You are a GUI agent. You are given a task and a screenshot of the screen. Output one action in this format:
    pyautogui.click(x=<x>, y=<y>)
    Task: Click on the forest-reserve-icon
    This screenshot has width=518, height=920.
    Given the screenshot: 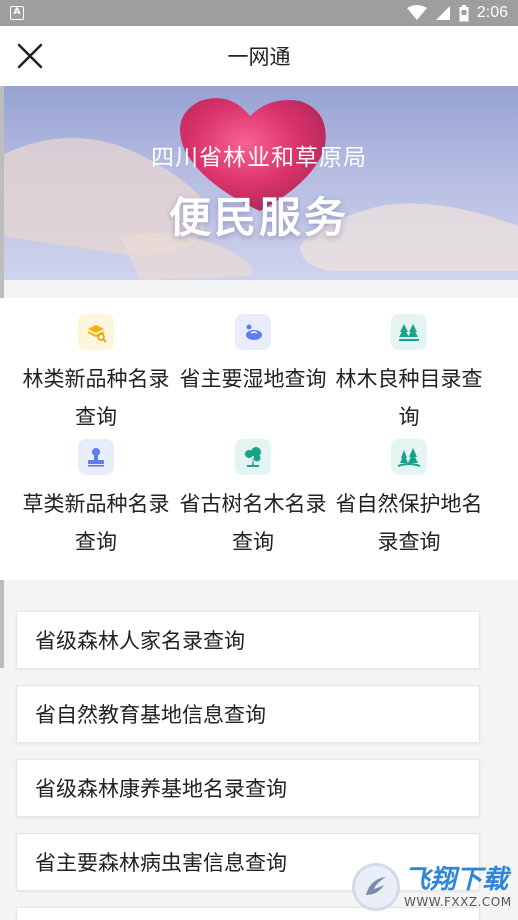 What is the action you would take?
    pyautogui.click(x=409, y=457)
    